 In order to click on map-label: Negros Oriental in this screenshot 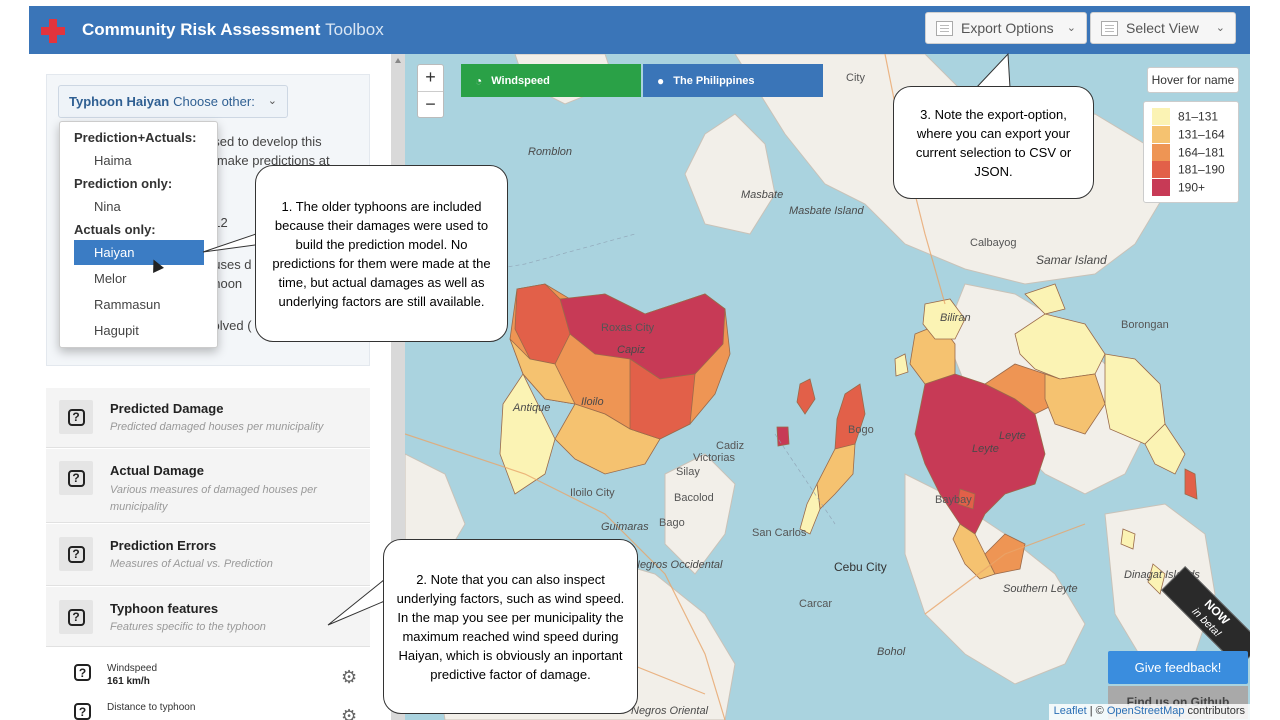, I will do `click(670, 711)`.